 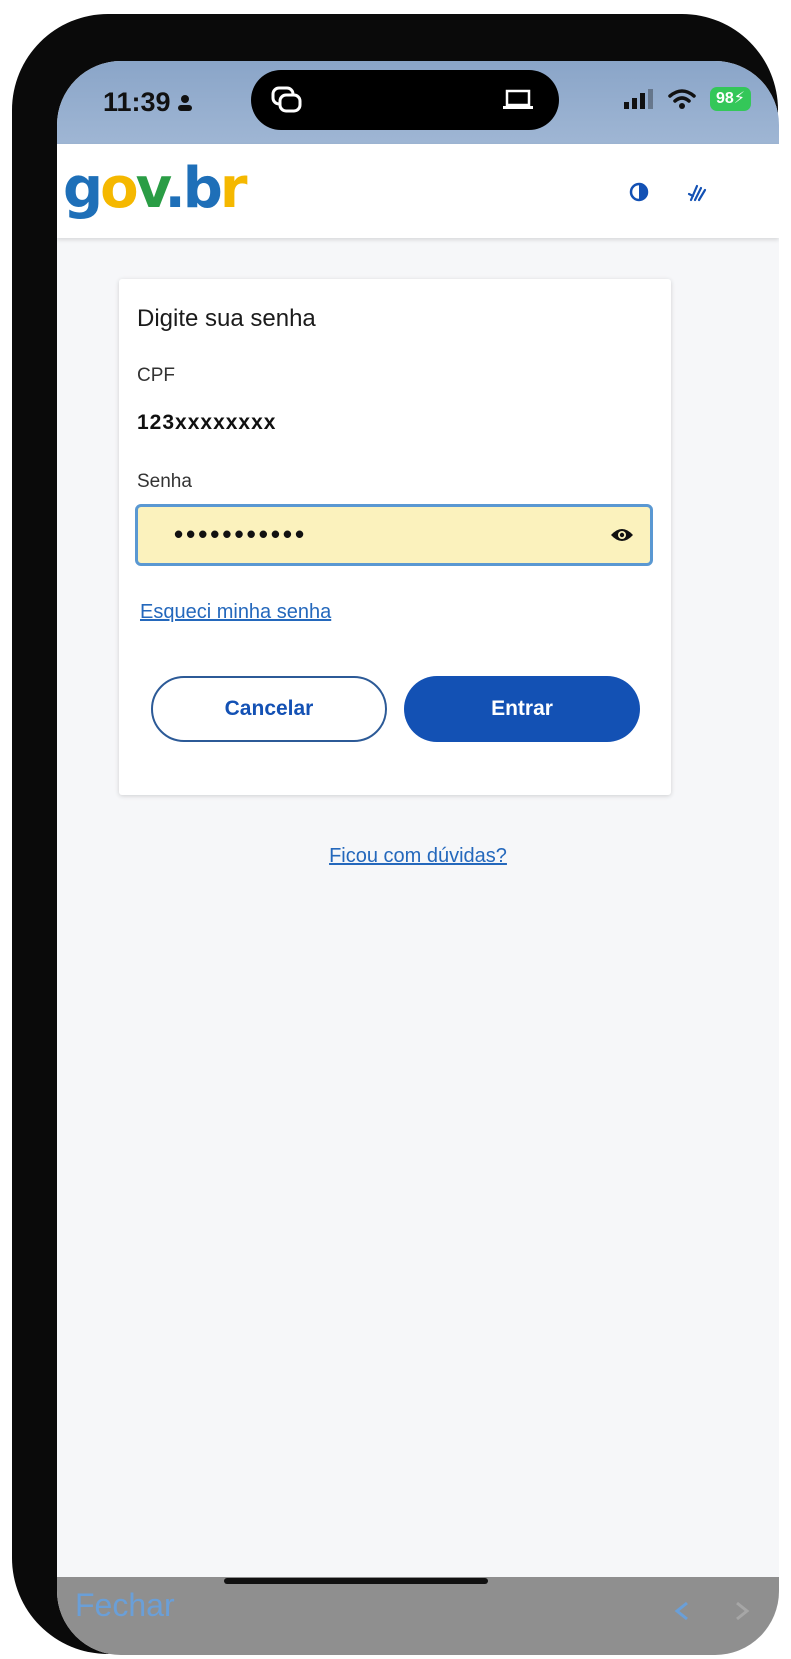 What do you see at coordinates (724, 98) in the screenshot?
I see `battery-level: 98` at bounding box center [724, 98].